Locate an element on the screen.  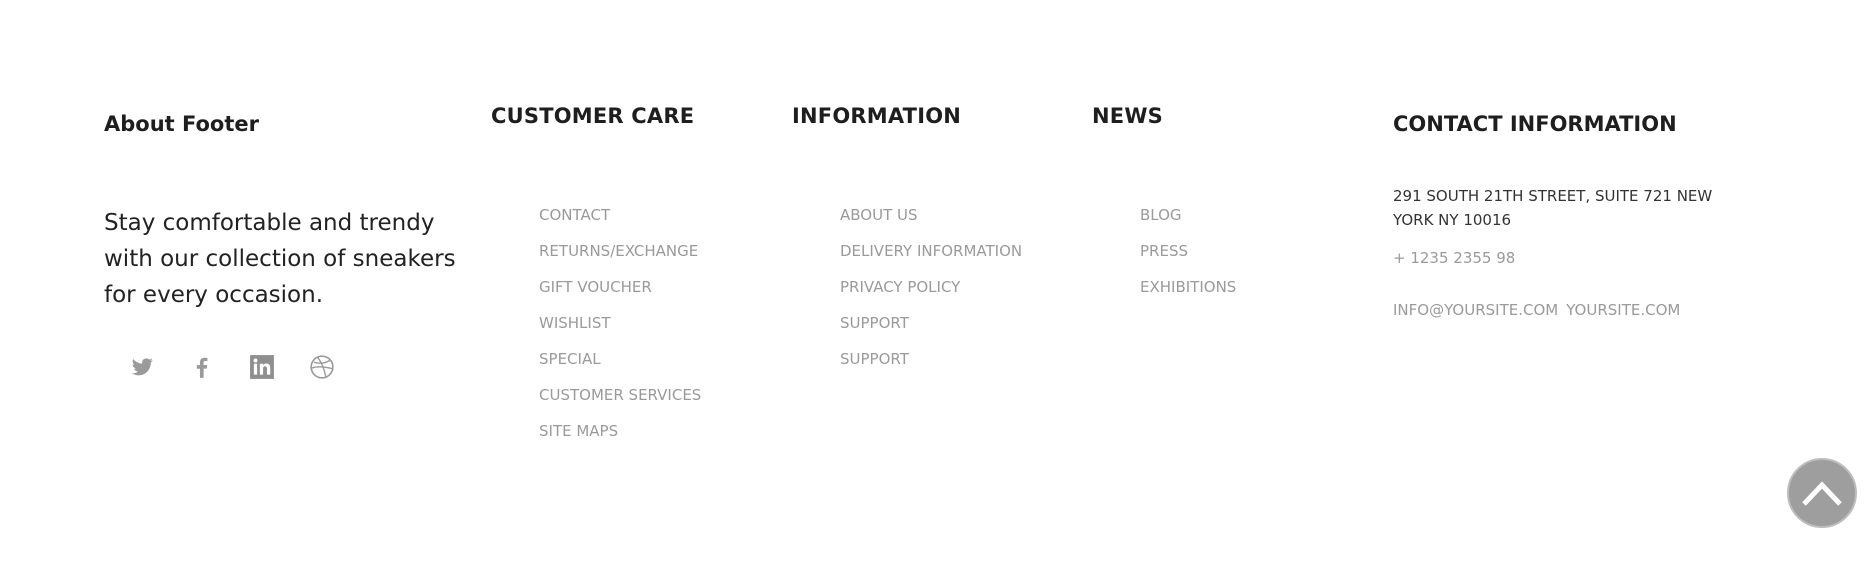
customer-care-item: CUSTOMER SERVICES is located at coordinates (620, 403).